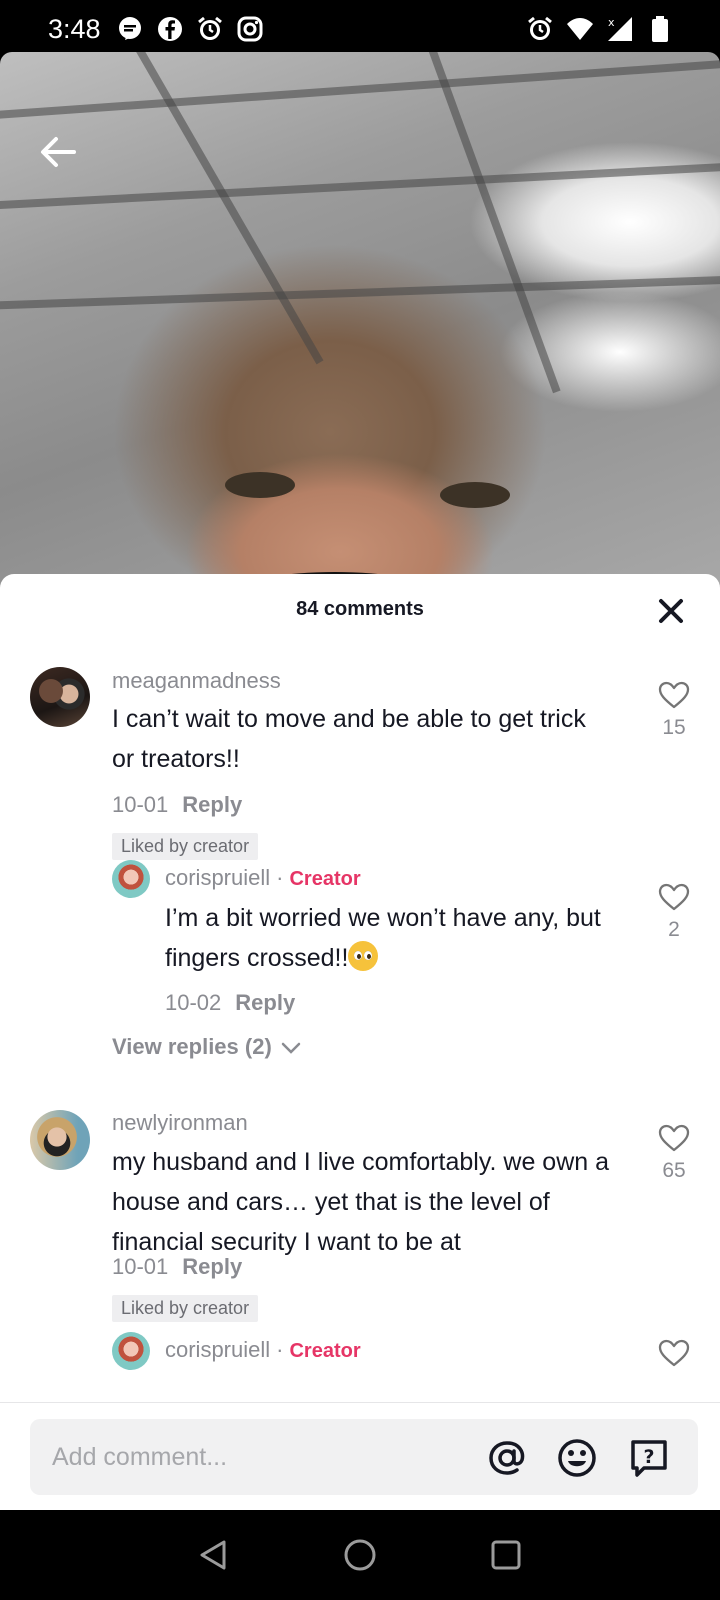 Image resolution: width=720 pixels, height=1600 pixels. I want to click on like-count: 15, so click(674, 727).